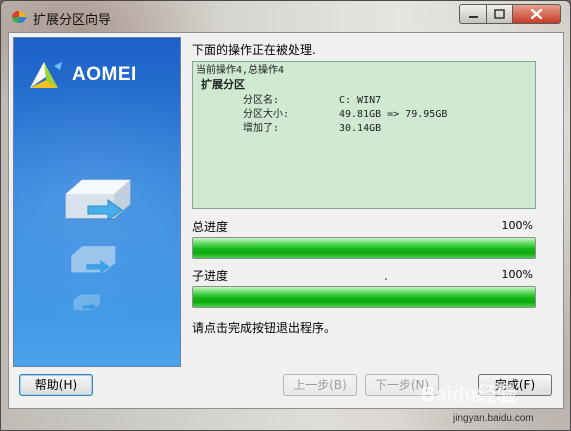 The image size is (571, 431). Describe the element at coordinates (254, 50) in the screenshot. I see `operation-heading: 下面的操作正在被处理.` at that location.